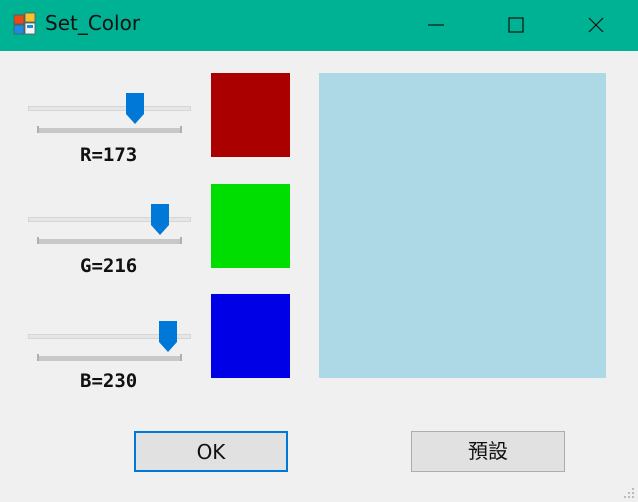 The image size is (638, 502). What do you see at coordinates (488, 451) in the screenshot?
I see `reset-button: 預設` at bounding box center [488, 451].